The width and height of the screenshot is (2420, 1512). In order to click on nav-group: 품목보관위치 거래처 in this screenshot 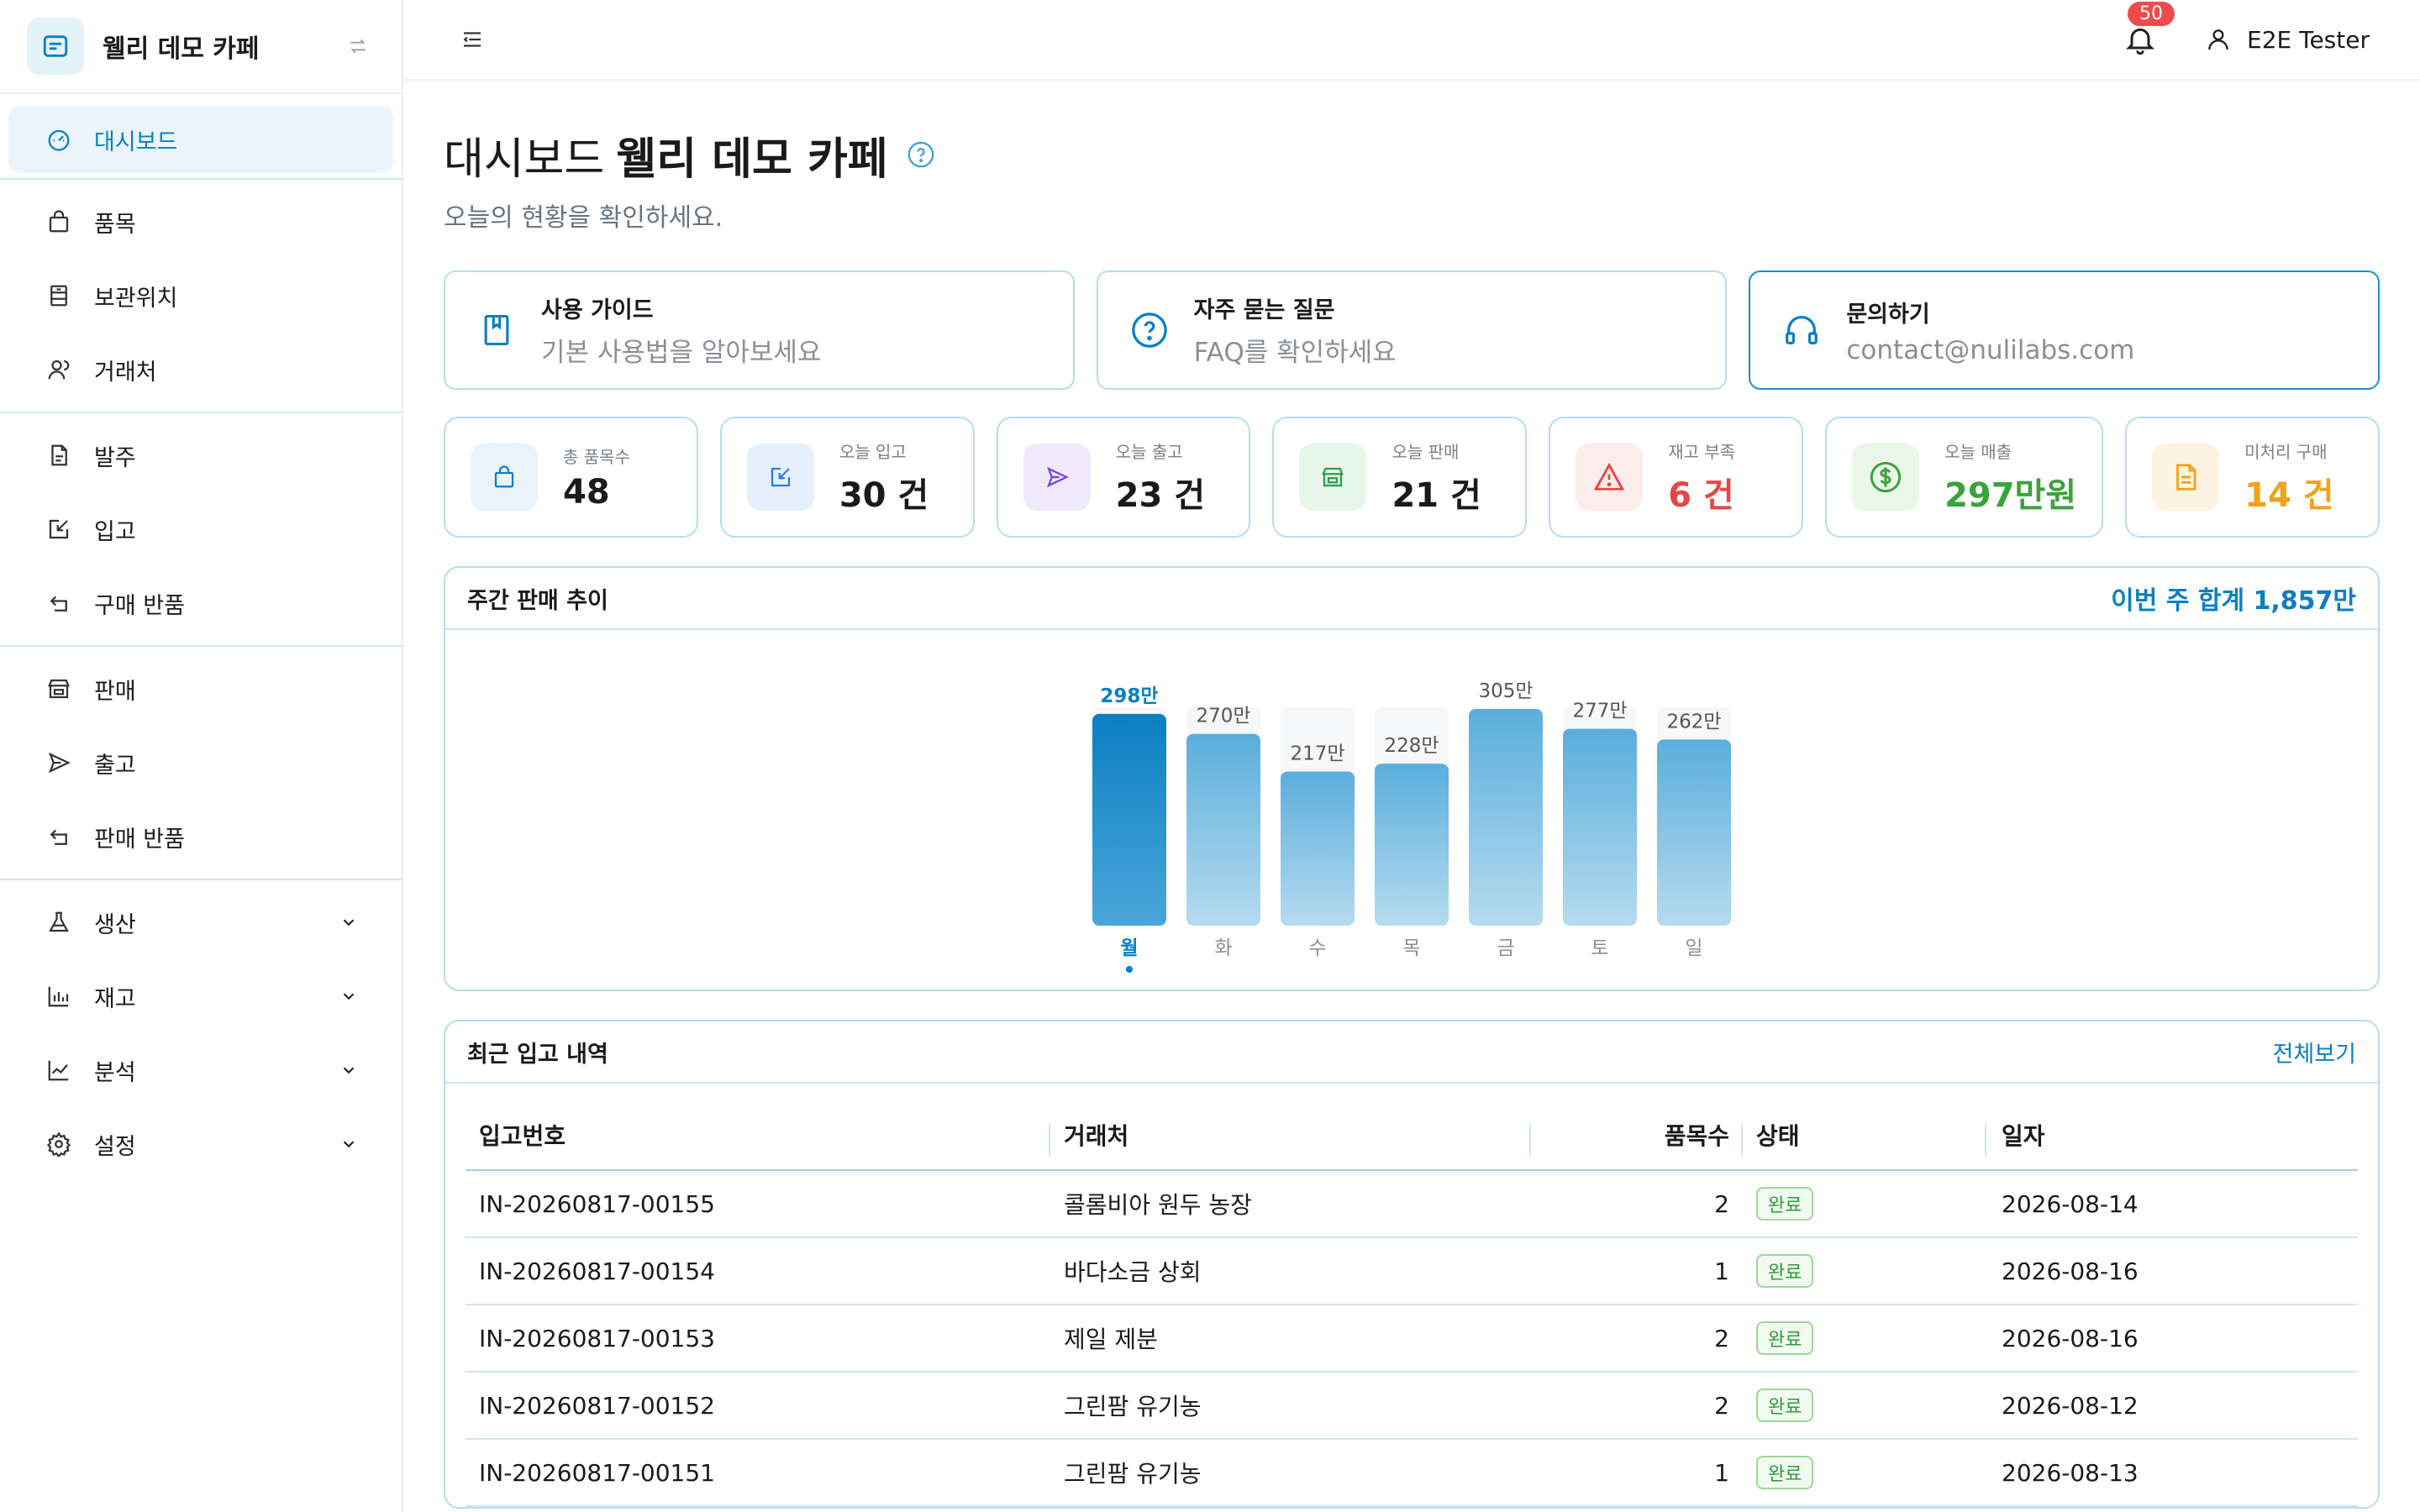, I will do `click(201, 296)`.